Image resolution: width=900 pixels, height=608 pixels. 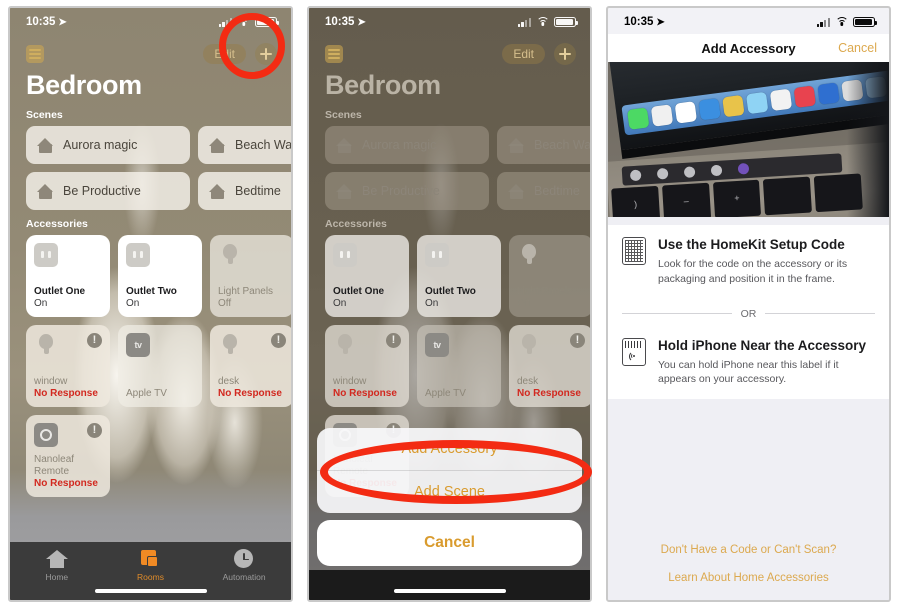 I want to click on warning-badge-icon: !, so click(x=278, y=340).